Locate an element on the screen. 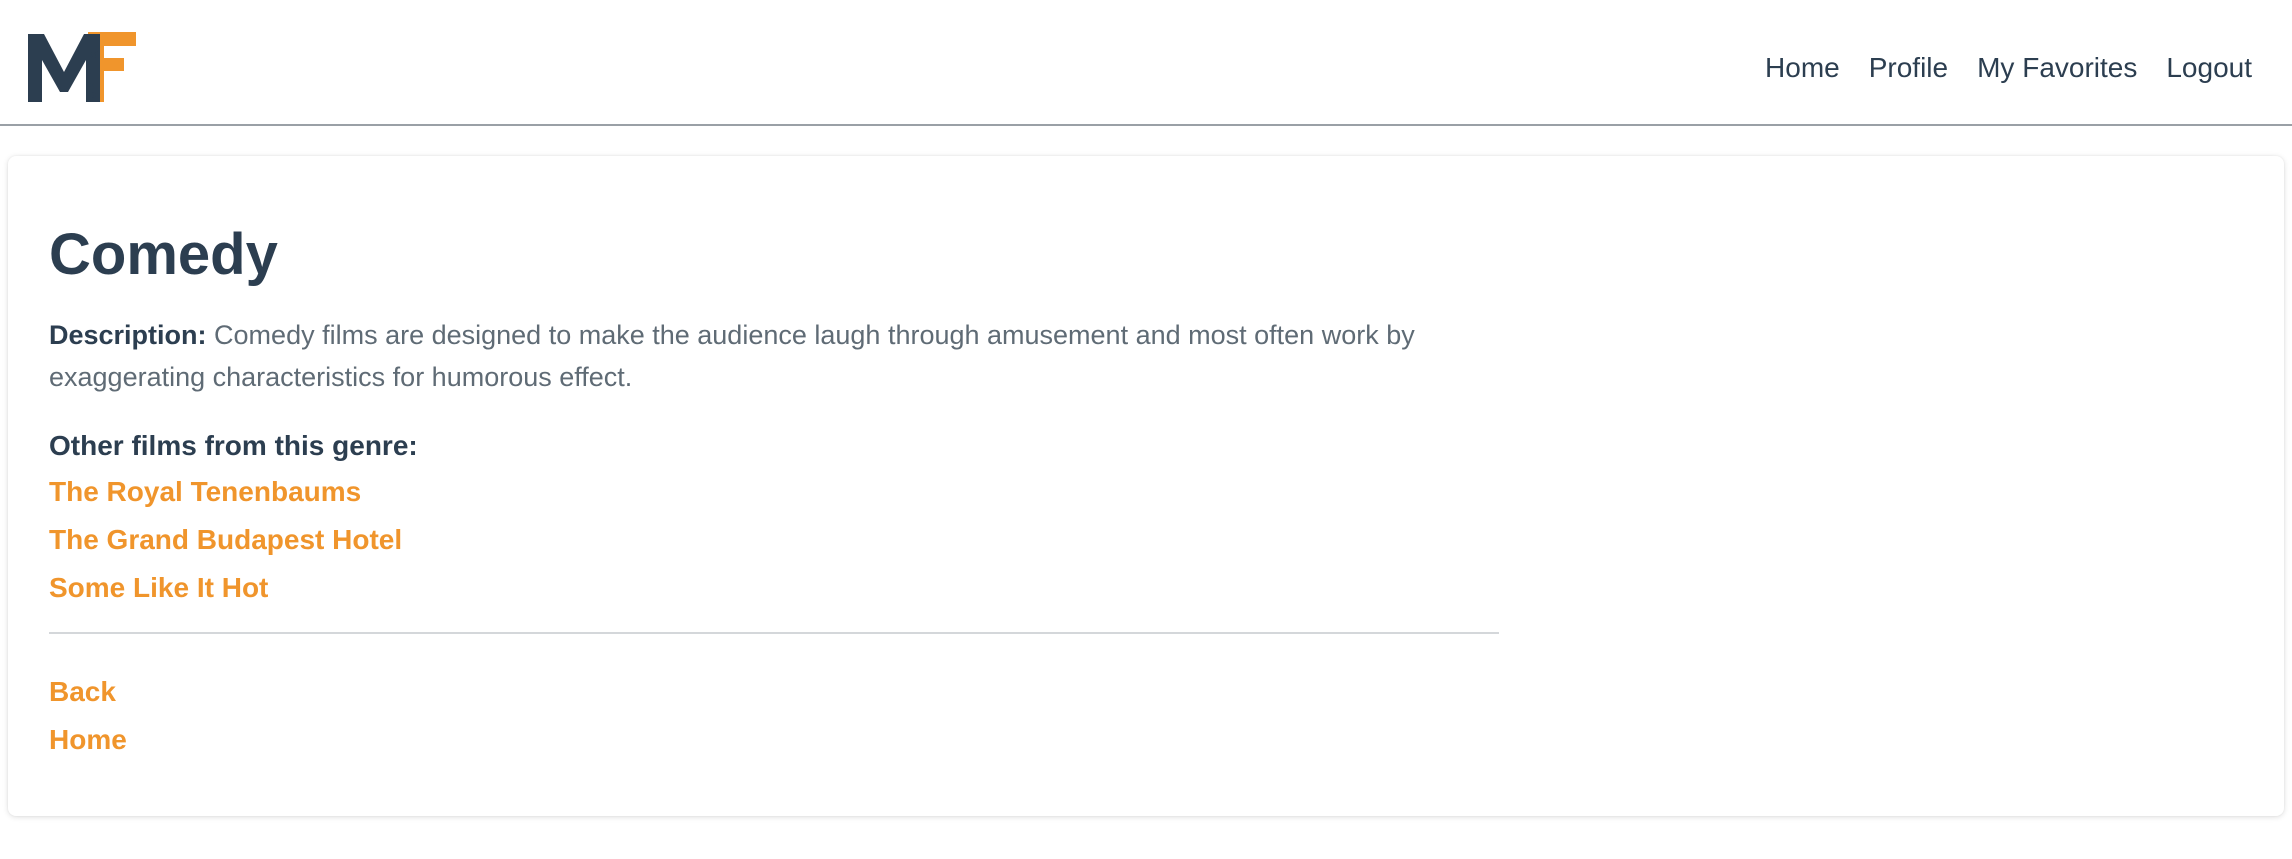  nav-logout-link: Logout is located at coordinates (2209, 68).